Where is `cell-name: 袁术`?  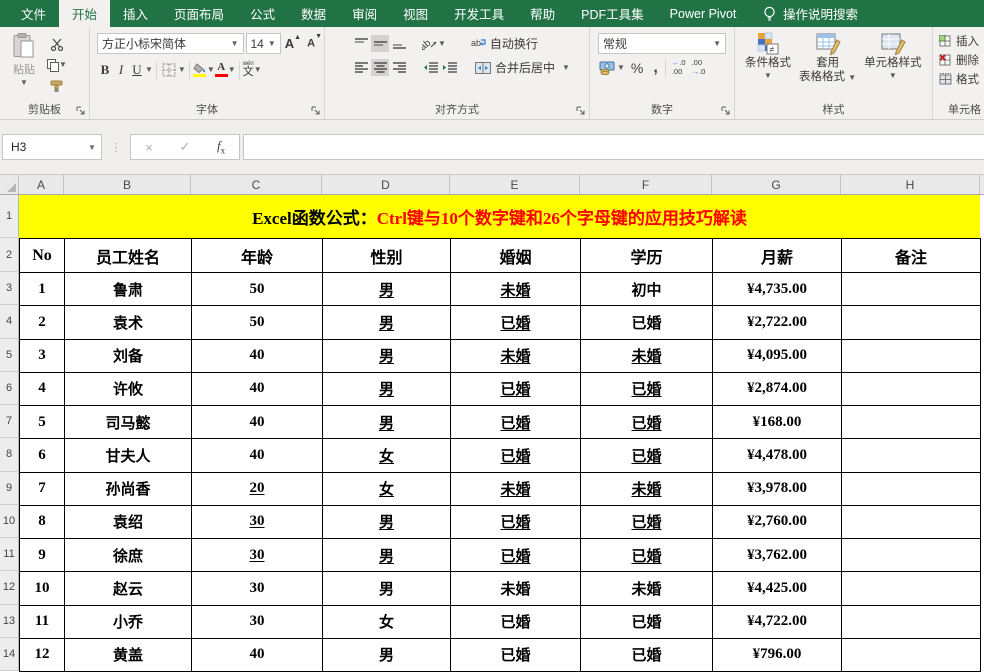
cell-name: 袁术 is located at coordinates (128, 322).